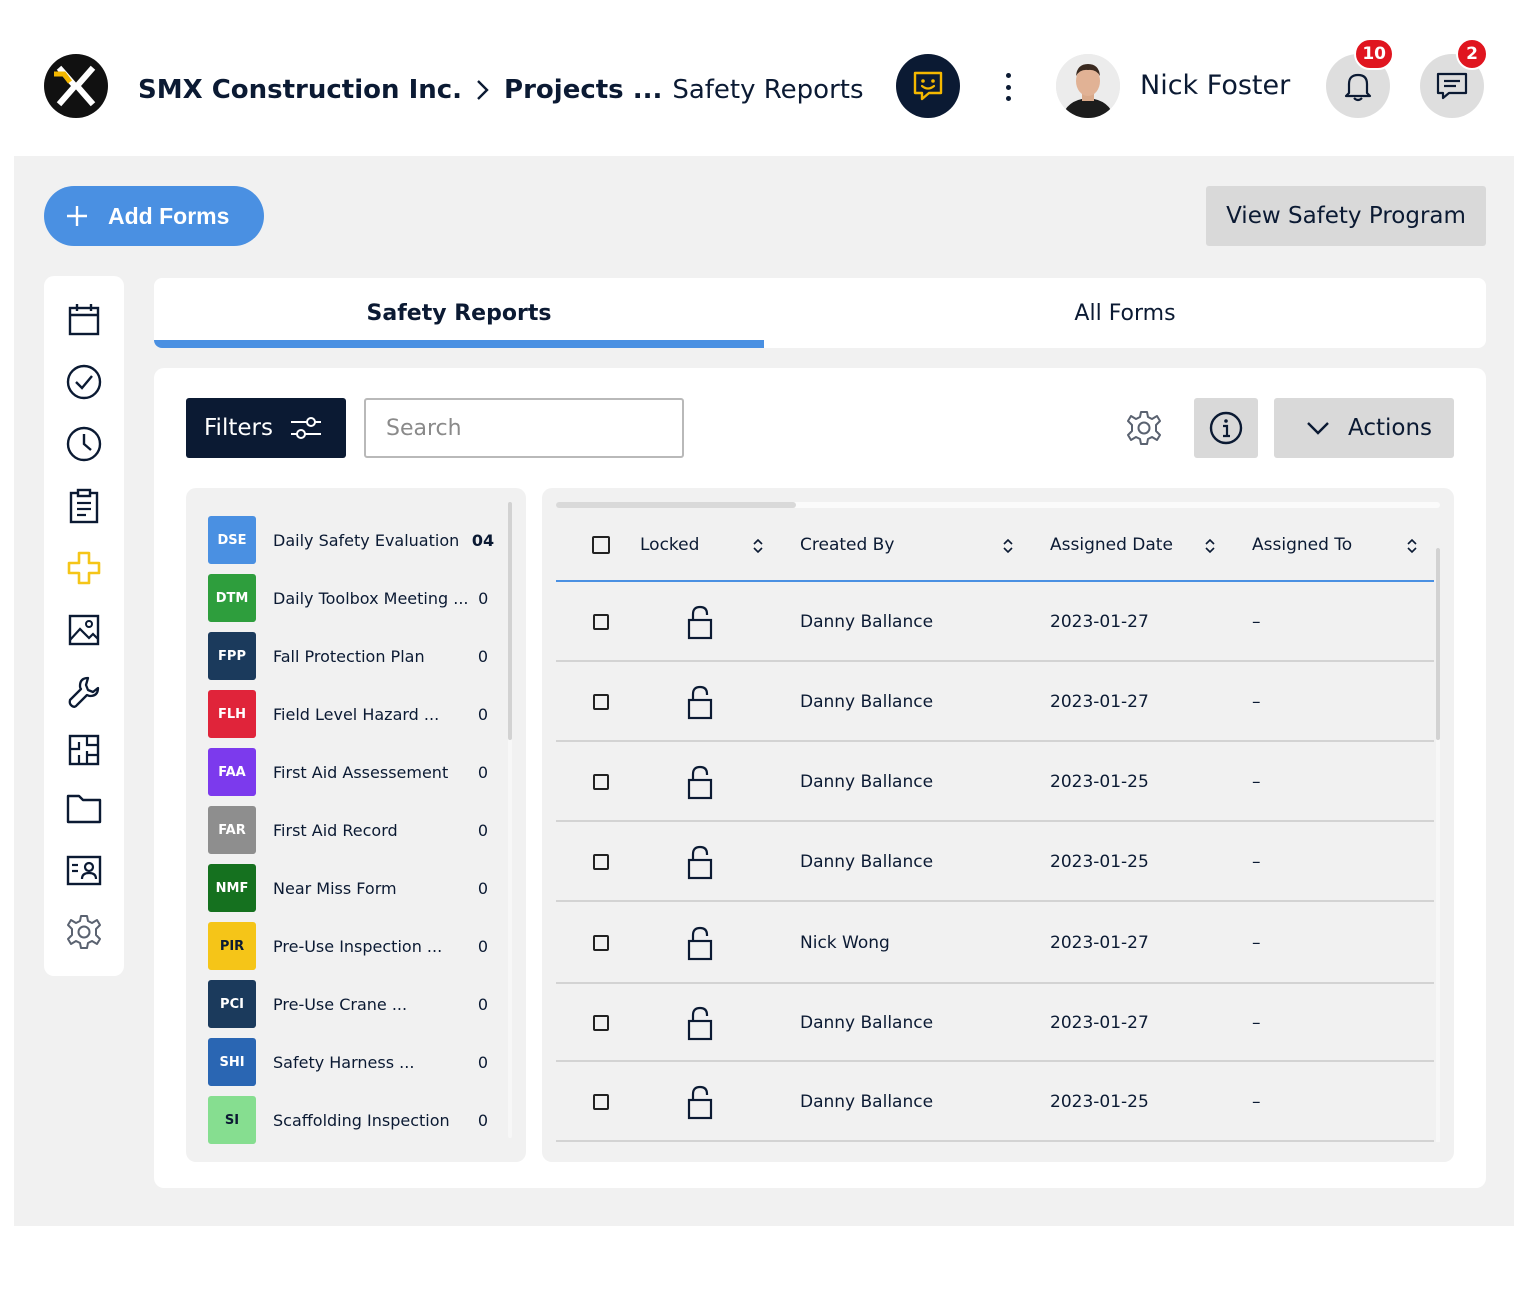 This screenshot has height=1290, width=1530. What do you see at coordinates (1125, 313) in the screenshot?
I see `tab-all-forms: All Forms` at bounding box center [1125, 313].